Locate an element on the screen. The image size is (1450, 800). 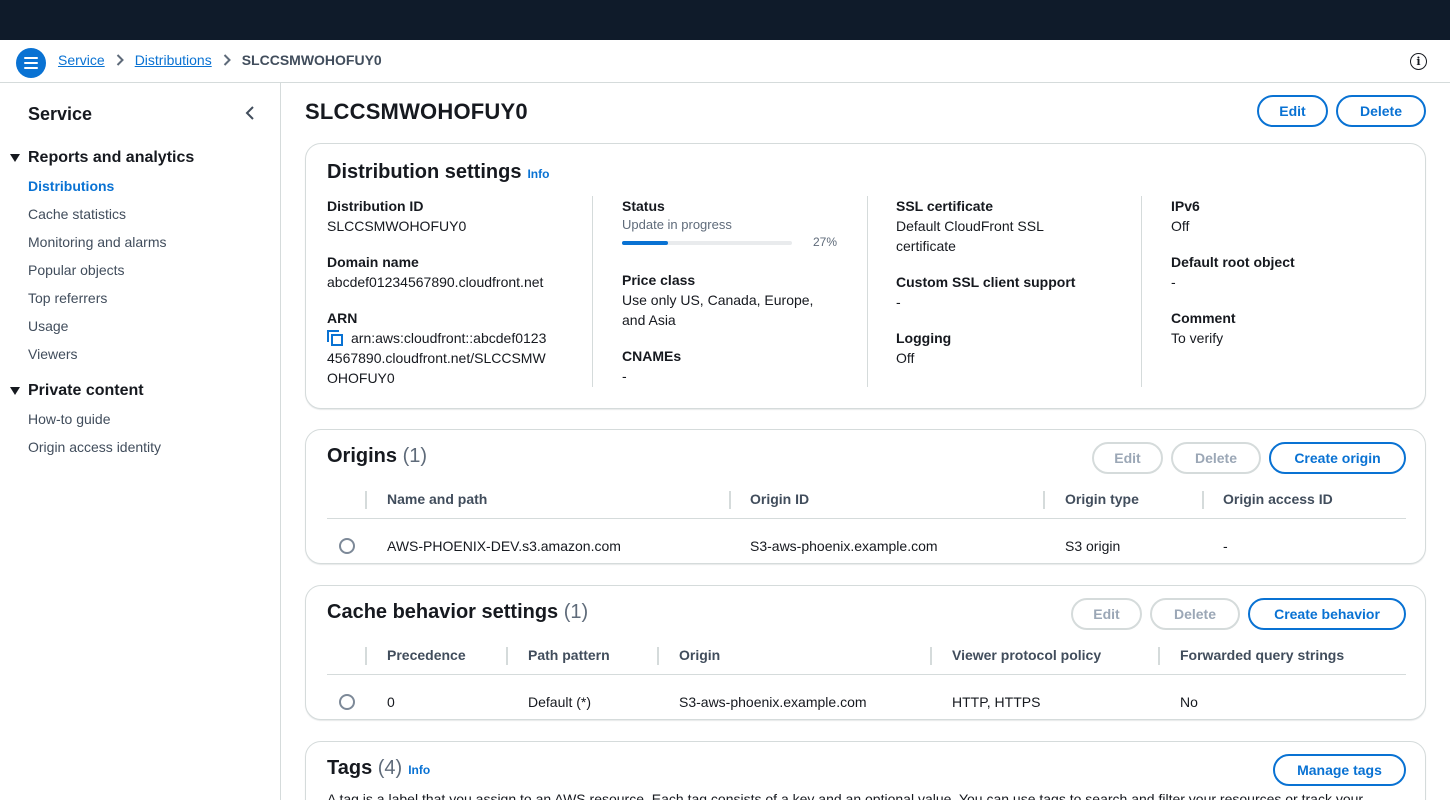
create-origin-button: Create origin is located at coordinates (1337, 458).